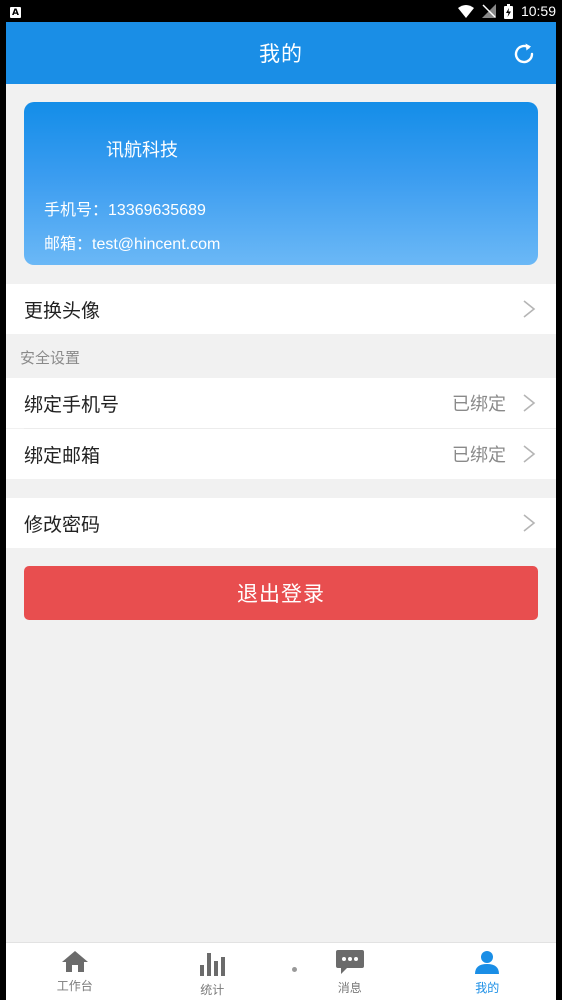 This screenshot has height=1000, width=562. I want to click on page-title: 我的, so click(281, 54).